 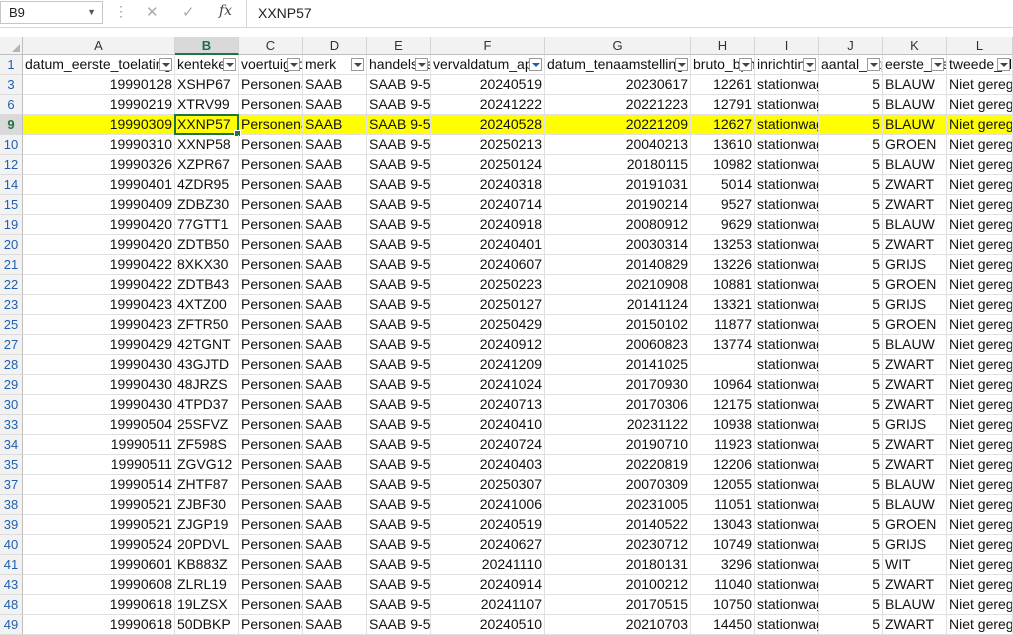 I want to click on row-header: 28, so click(x=11, y=365).